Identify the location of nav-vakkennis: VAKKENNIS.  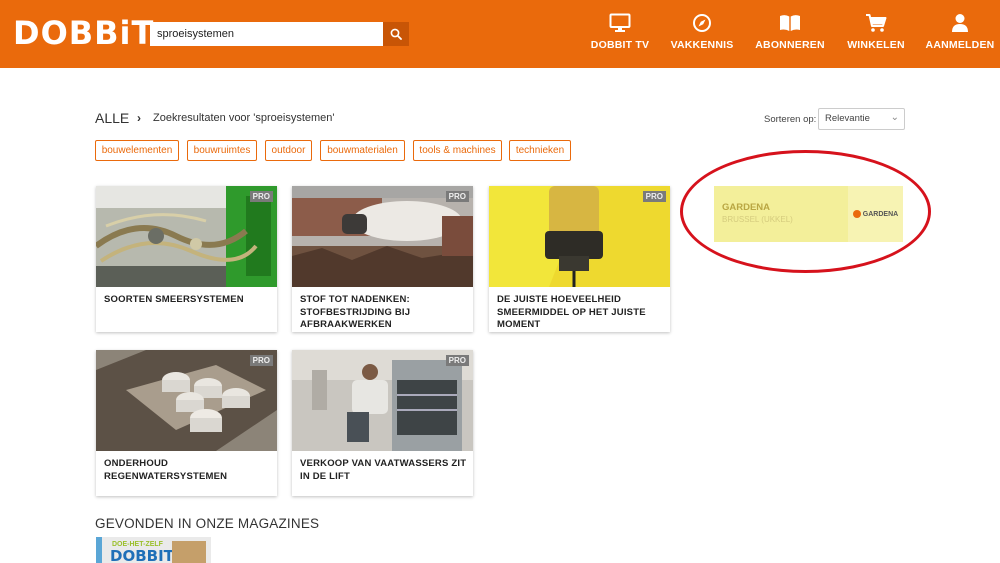
(702, 34).